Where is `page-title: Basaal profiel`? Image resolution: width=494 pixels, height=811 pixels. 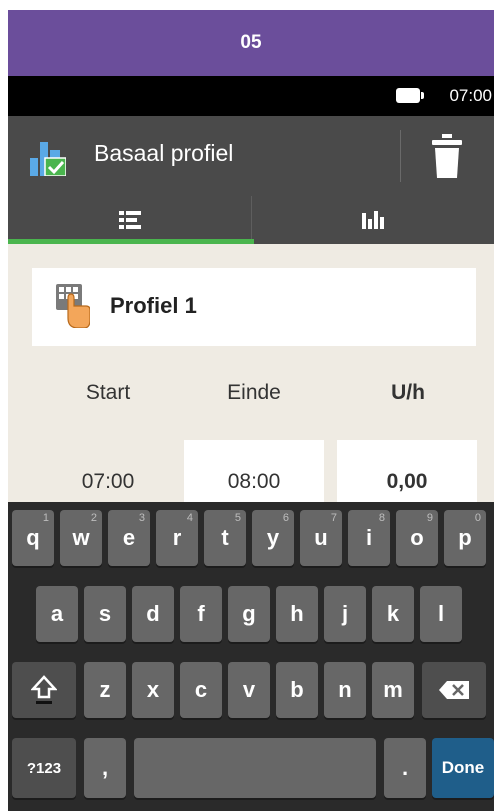
page-title: Basaal profiel is located at coordinates (164, 153).